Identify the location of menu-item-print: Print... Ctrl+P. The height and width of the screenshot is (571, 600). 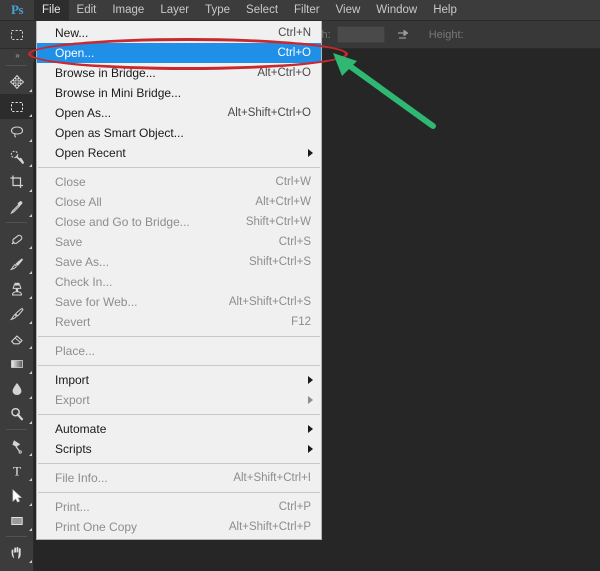
(179, 507).